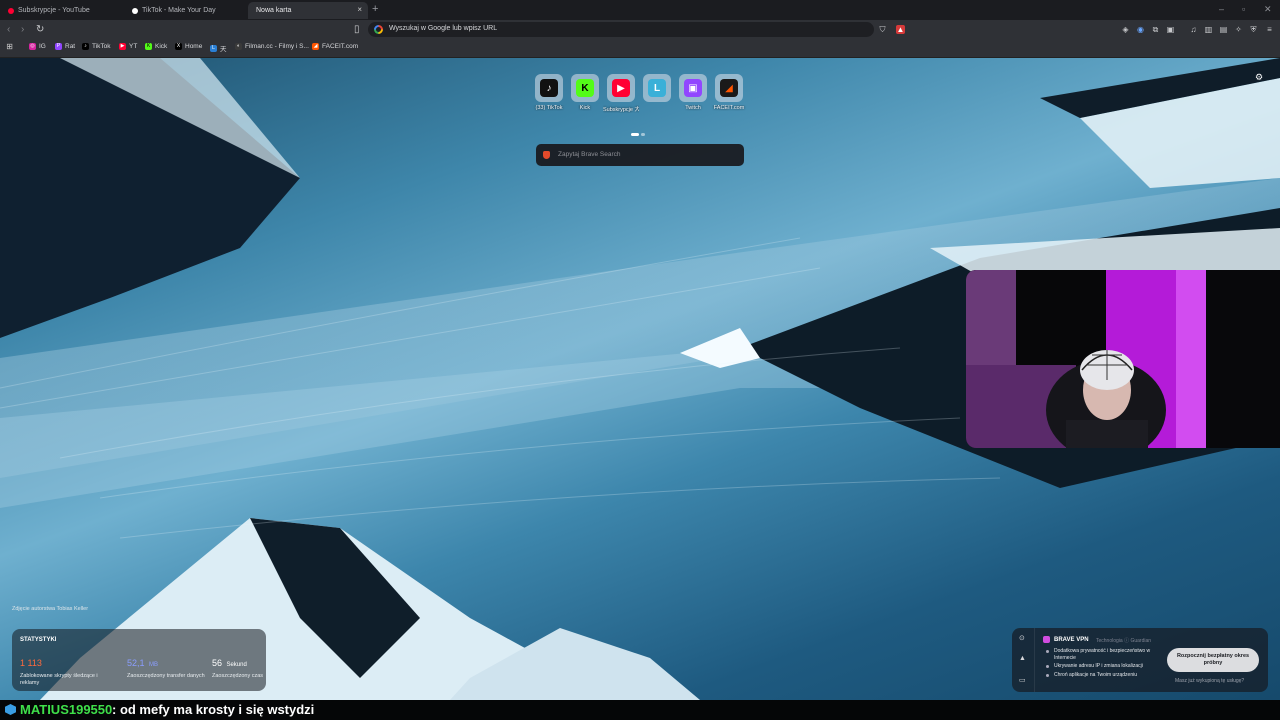 The height and width of the screenshot is (720, 1280). What do you see at coordinates (1071, 639) in the screenshot?
I see `vpn-title-text: BRAVE VPN` at bounding box center [1071, 639].